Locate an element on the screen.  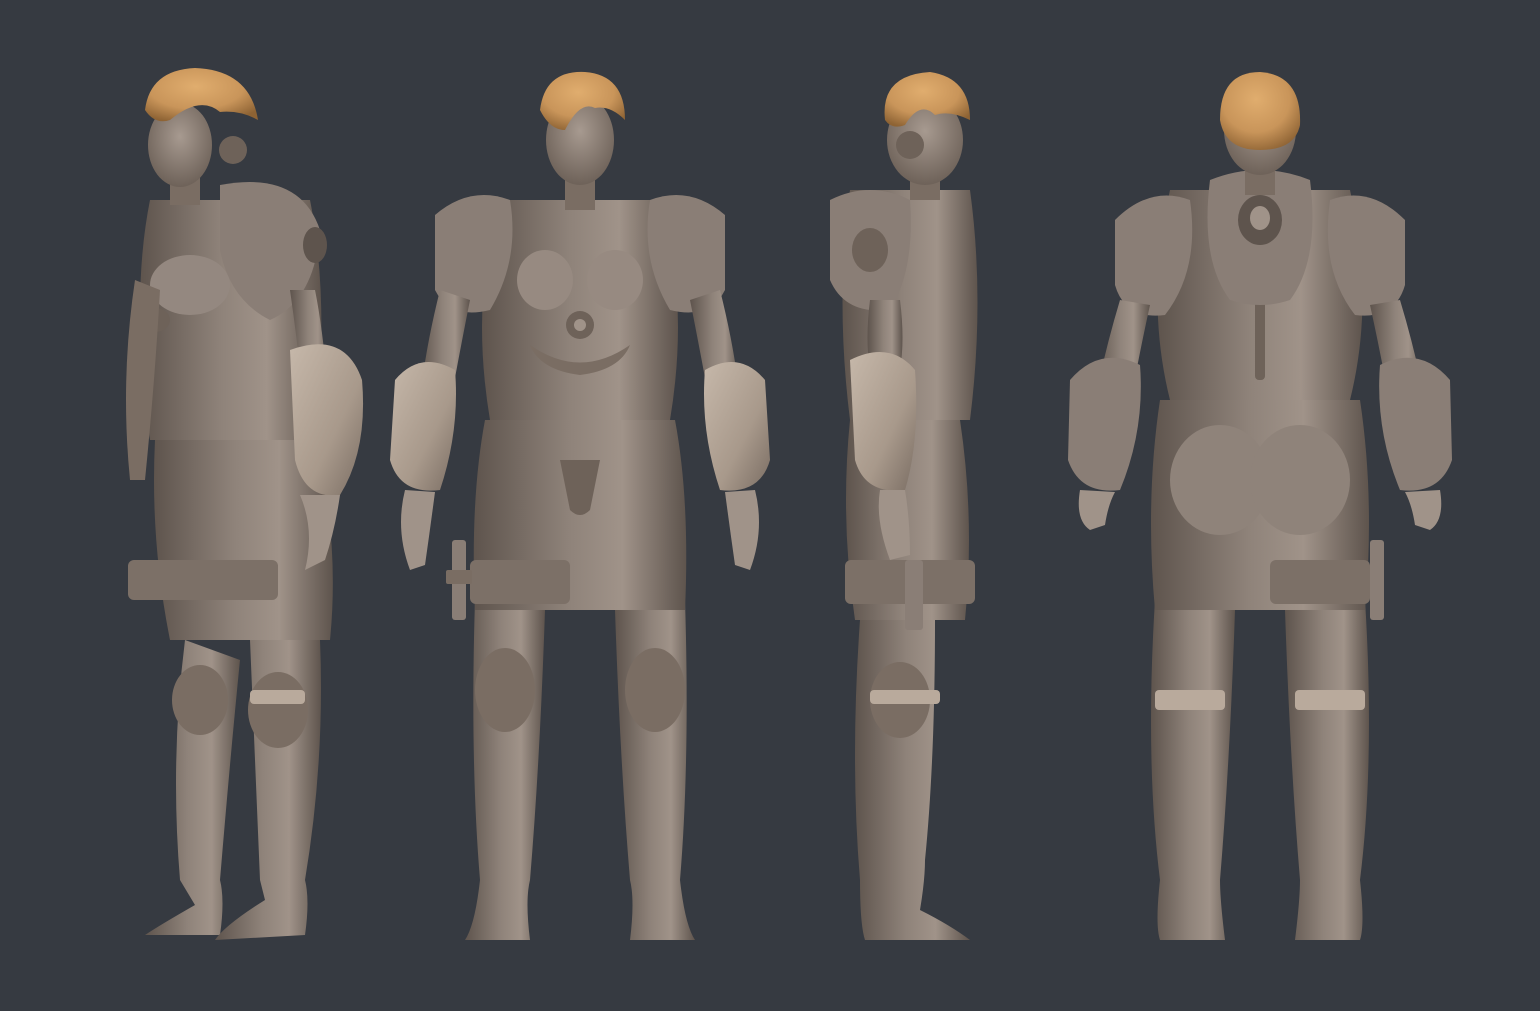
model-view-three-quarter-left is located at coordinates (245, 504).